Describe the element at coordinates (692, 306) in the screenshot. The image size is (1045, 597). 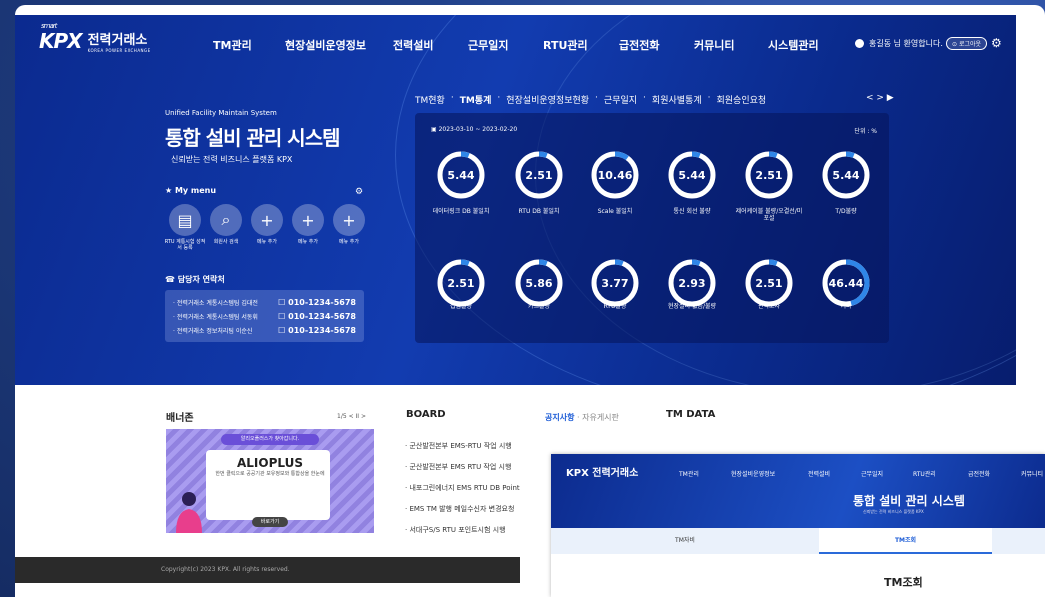
I see `stat-label: 현장설비 없음/불량` at that location.